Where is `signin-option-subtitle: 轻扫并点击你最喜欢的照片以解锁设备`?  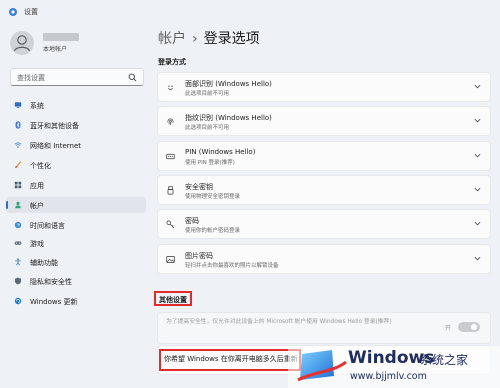
signin-option-subtitle: 轻扫并点击你最喜欢的照片以解锁设备 is located at coordinates (232, 266).